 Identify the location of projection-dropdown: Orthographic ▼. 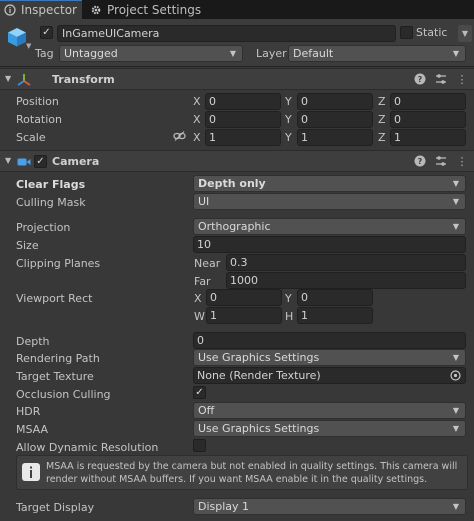
(329, 226).